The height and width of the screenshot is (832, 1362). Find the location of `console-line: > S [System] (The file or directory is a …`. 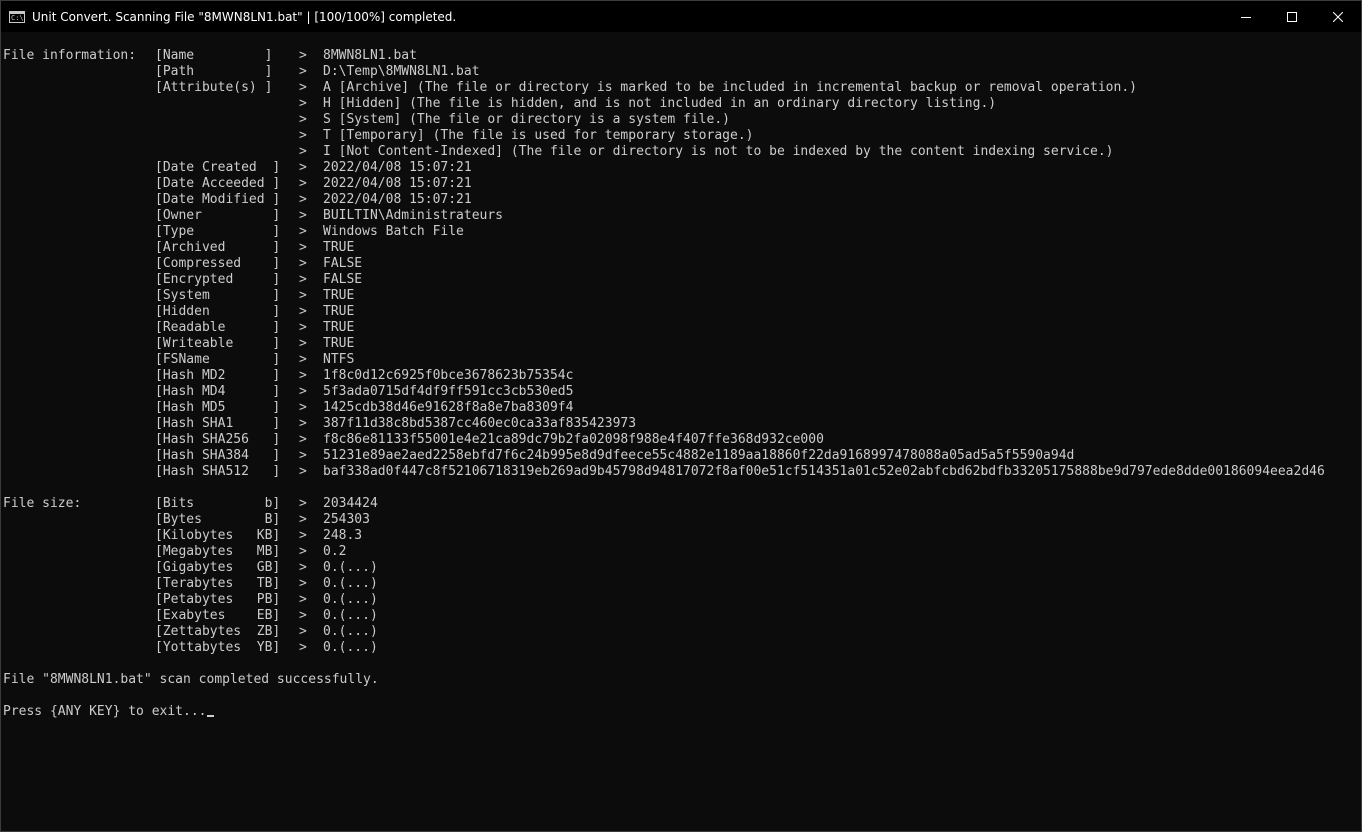

console-line: > S [System] (The file or directory is a … is located at coordinates (682, 120).